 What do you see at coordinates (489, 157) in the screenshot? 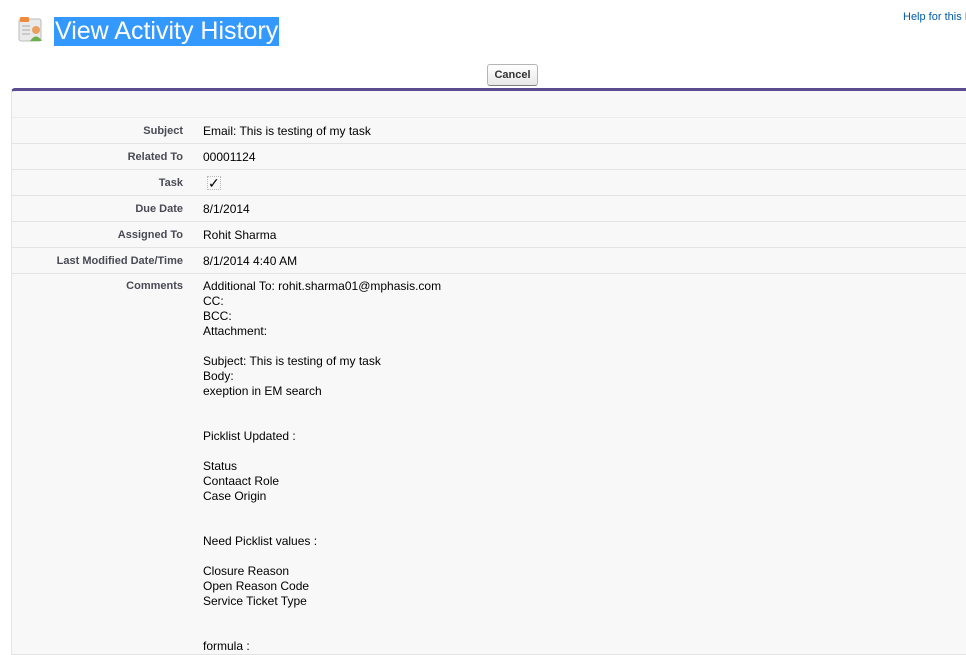
I see `field-row-related-to: Related To 00001124` at bounding box center [489, 157].